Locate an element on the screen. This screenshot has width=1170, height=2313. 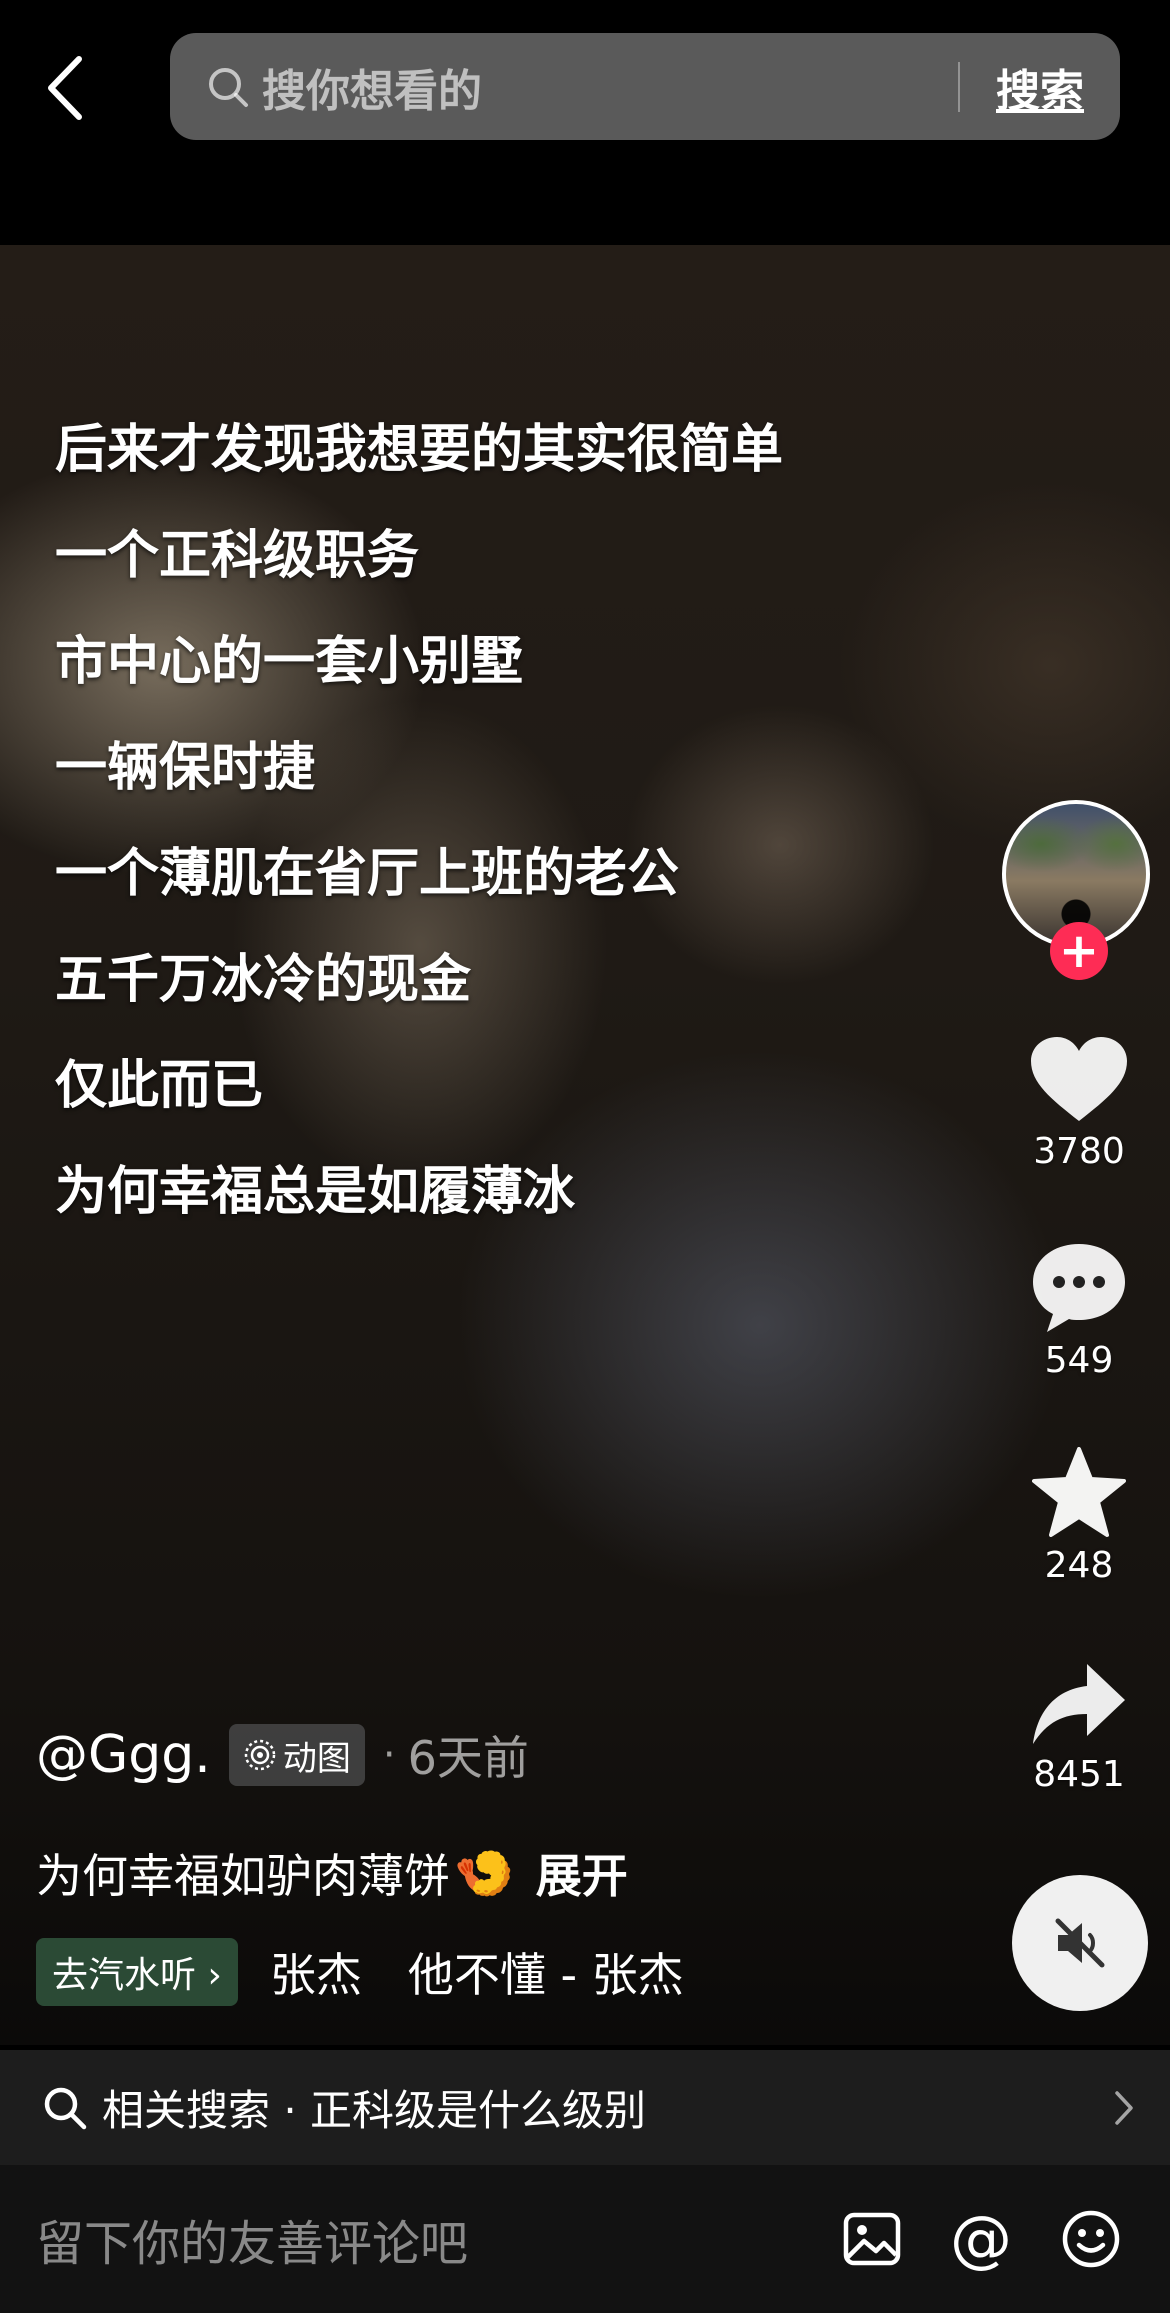
comment-button: 549 is located at coordinates (1079, 1310).